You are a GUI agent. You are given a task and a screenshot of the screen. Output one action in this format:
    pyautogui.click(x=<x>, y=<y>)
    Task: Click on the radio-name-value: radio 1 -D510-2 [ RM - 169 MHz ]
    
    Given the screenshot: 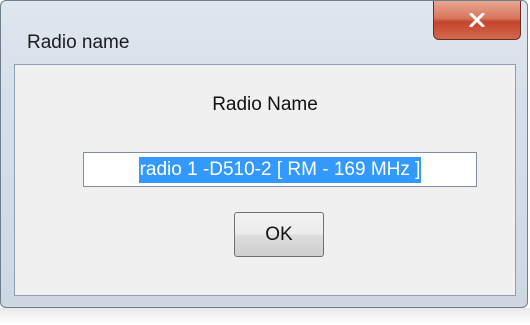 What is the action you would take?
    pyautogui.click(x=280, y=169)
    